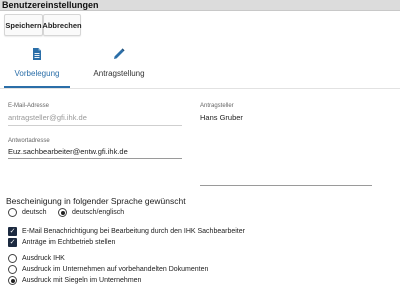 This screenshot has height=296, width=400. I want to click on radio-print-pretreated, so click(12, 269).